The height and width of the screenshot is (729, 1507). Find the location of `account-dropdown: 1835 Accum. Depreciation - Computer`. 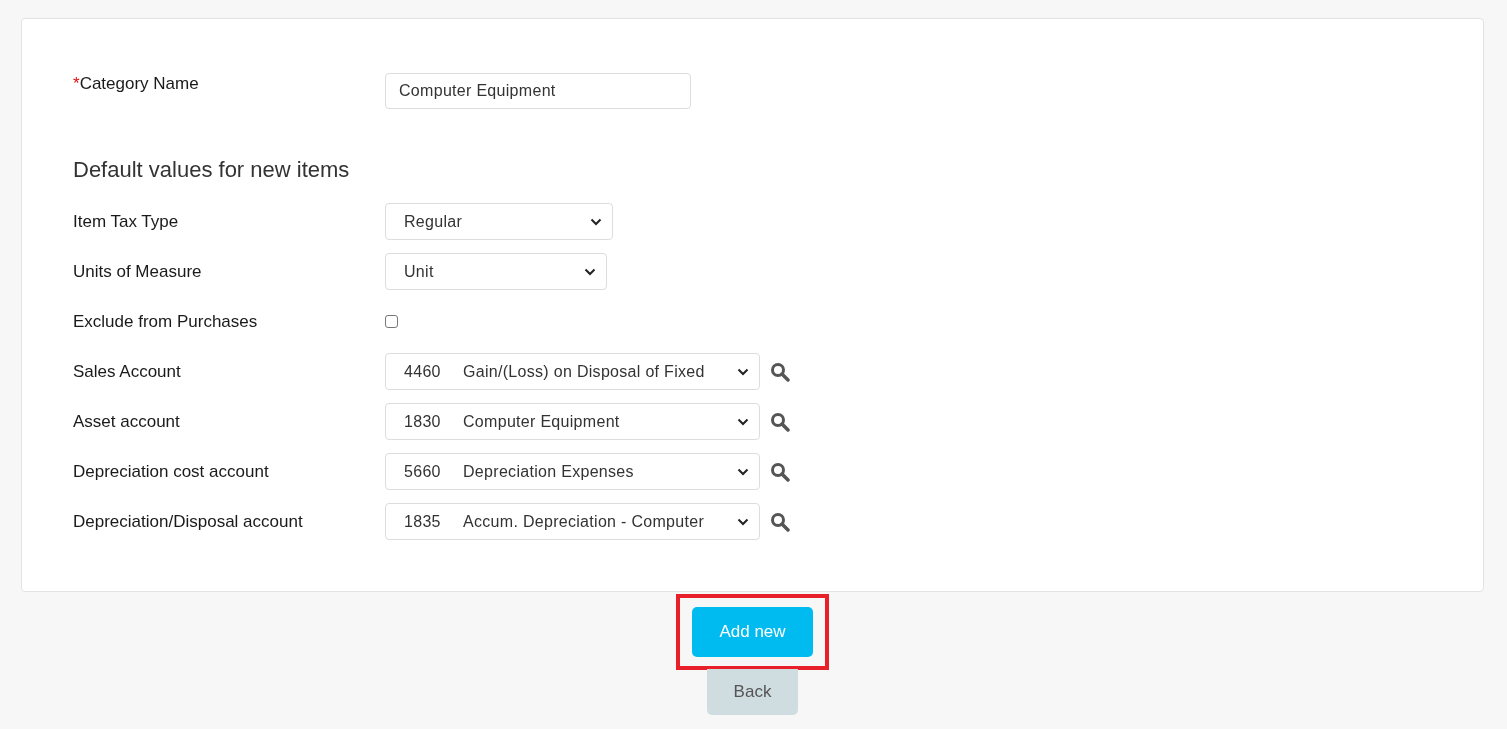

account-dropdown: 1835 Accum. Depreciation - Computer is located at coordinates (572, 521).